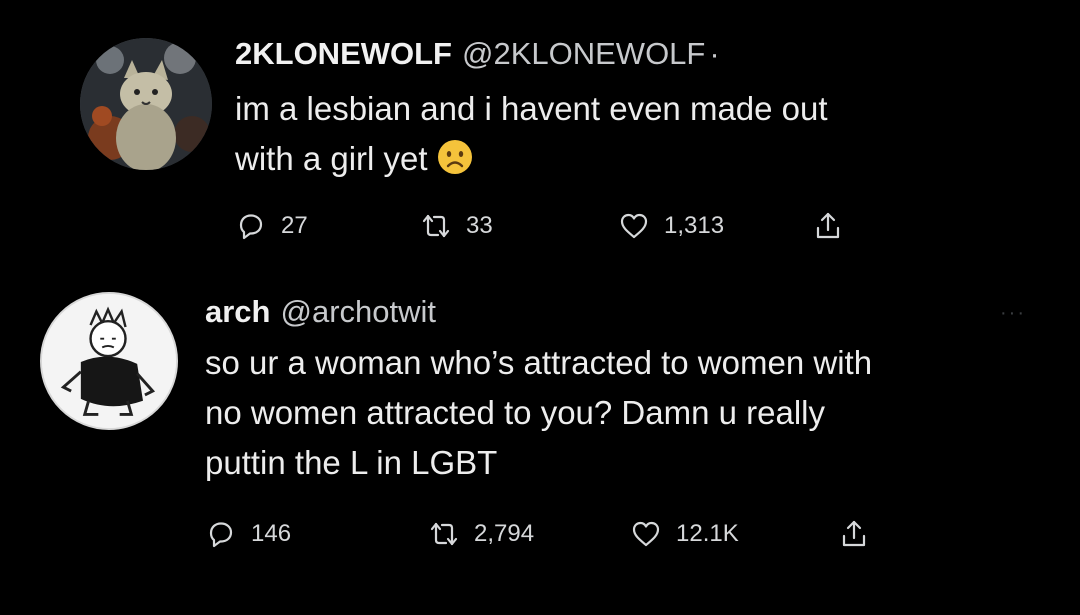 The width and height of the screenshot is (1080, 615). I want to click on tweet-actions: 146 2,794 12.1K, so click(540, 534).